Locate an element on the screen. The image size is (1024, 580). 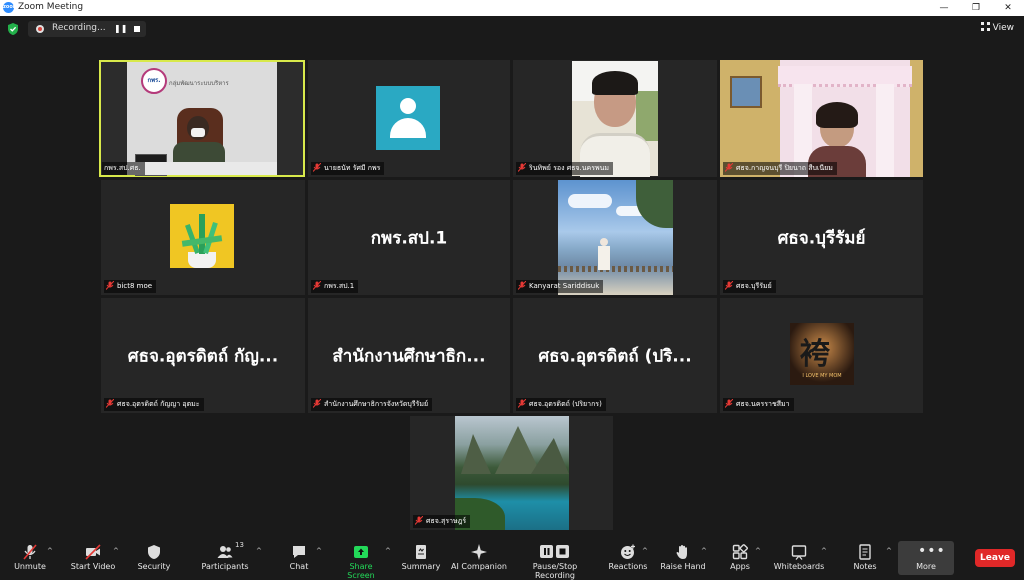
chat-bubble-icon is located at coordinates (299, 552).